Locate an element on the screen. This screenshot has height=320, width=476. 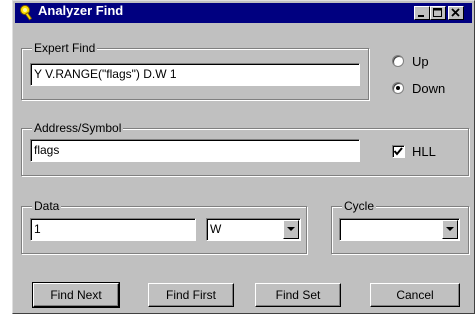
checkmark-icon is located at coordinates (398, 151).